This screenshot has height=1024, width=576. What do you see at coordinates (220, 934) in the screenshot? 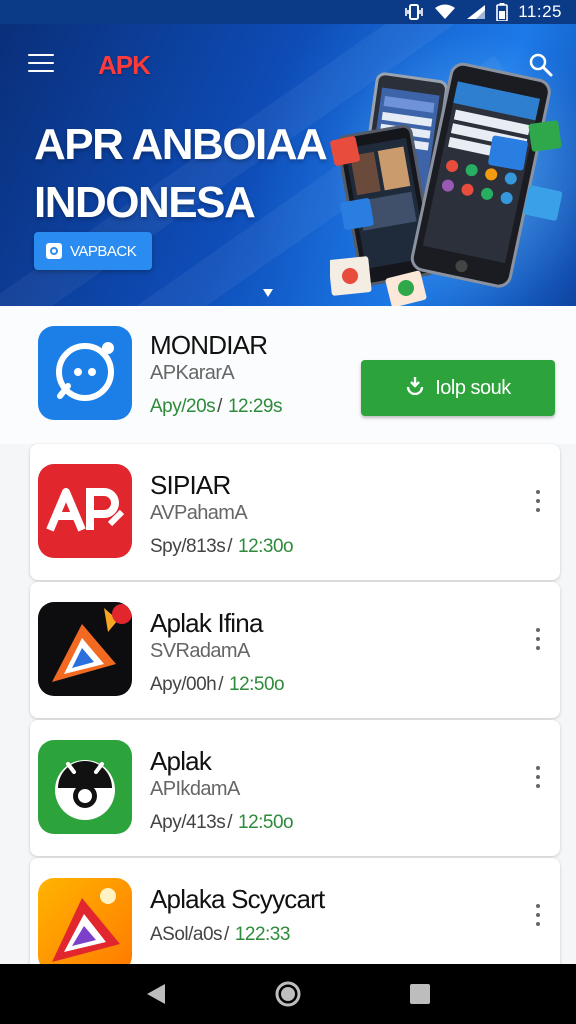
I see `app-meta: ASol/a0s/122:33` at bounding box center [220, 934].